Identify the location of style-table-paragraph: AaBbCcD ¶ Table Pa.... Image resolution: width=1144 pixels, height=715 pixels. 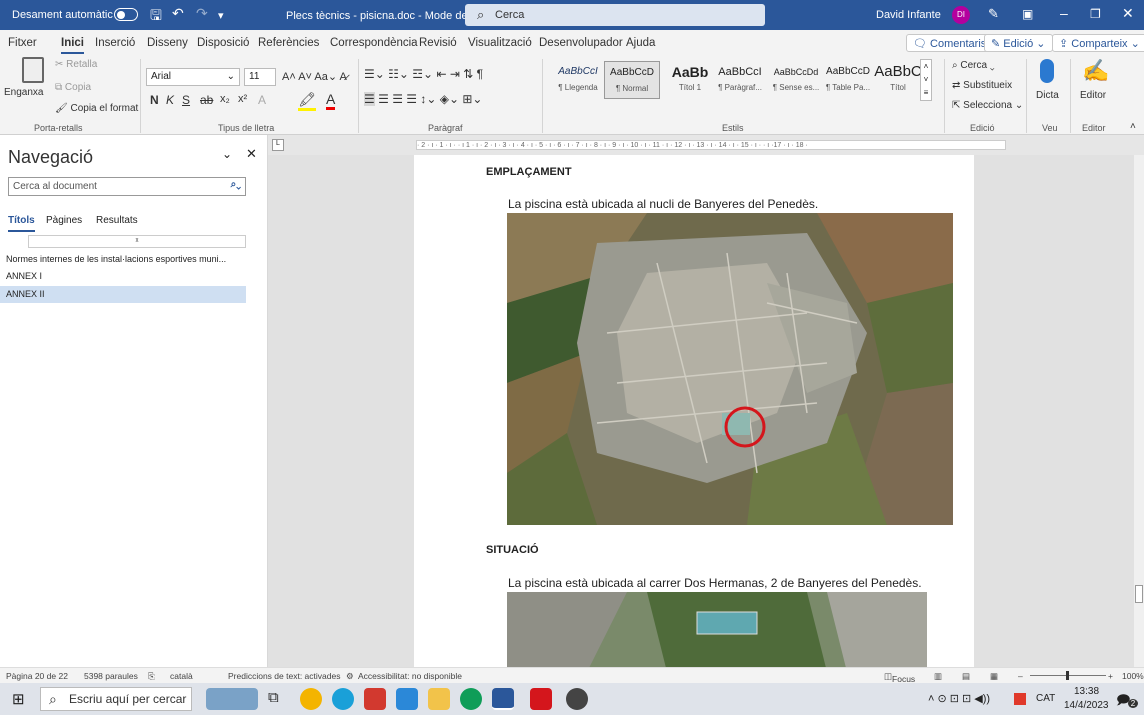
(848, 80).